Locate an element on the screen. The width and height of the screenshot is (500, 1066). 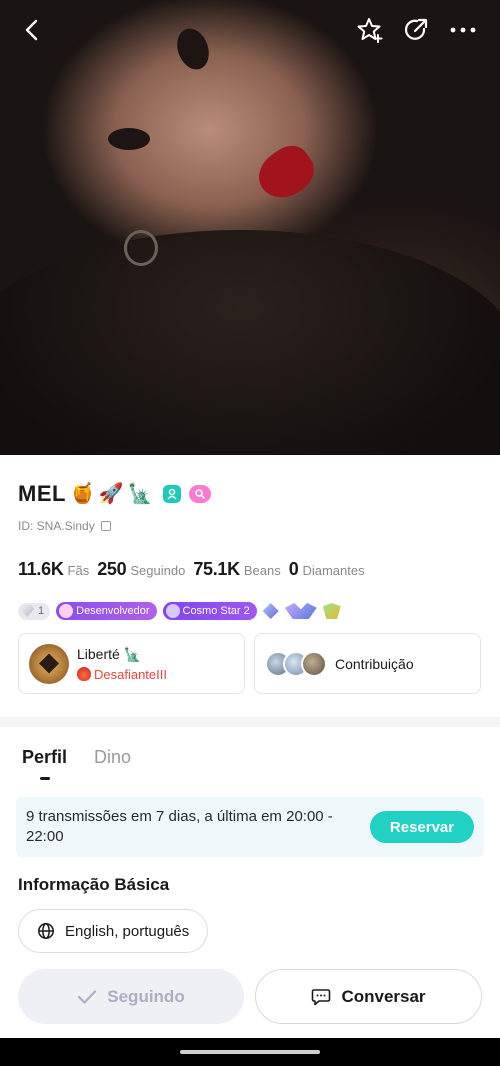
home-indicator is located at coordinates (250, 1052).